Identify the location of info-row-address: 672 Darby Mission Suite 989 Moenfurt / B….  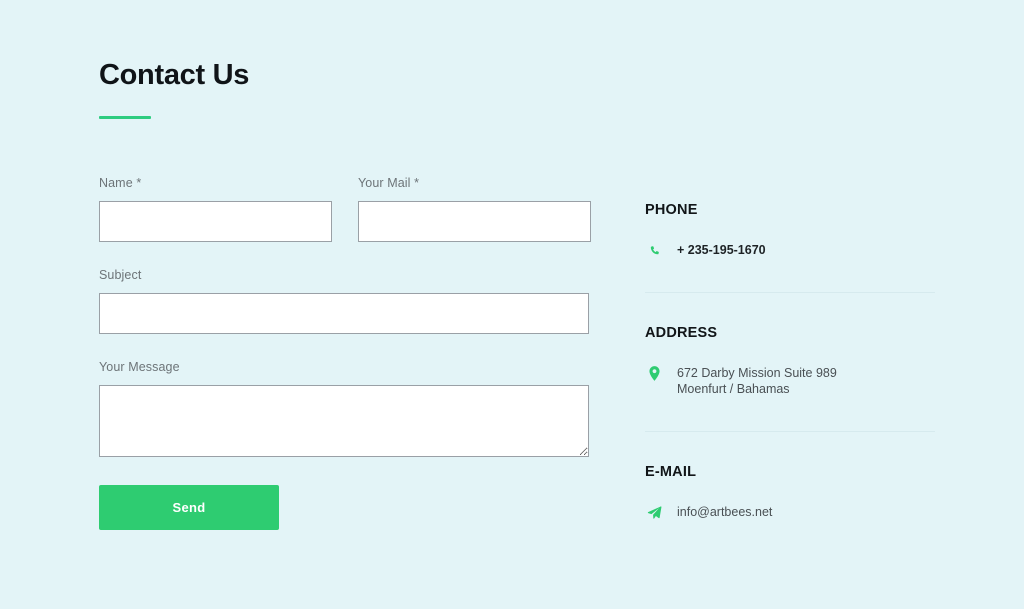
(790, 381).